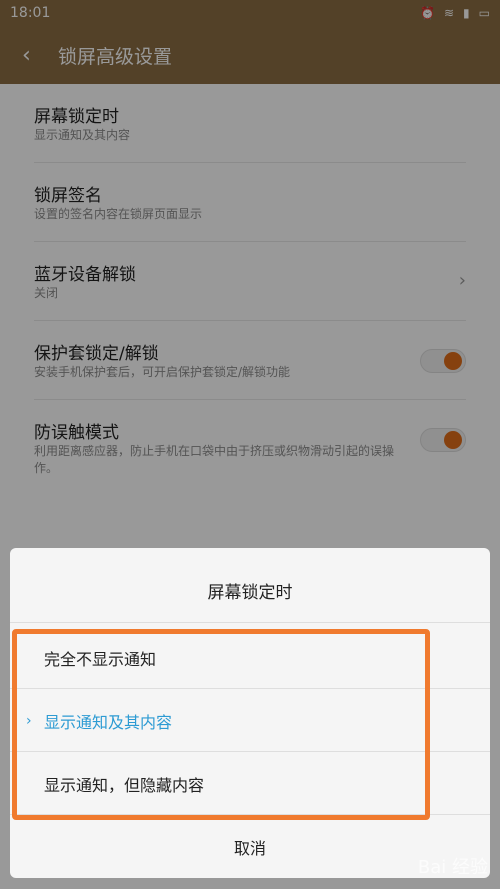 Image resolution: width=500 pixels, height=889 pixels. I want to click on divider, so click(250, 622).